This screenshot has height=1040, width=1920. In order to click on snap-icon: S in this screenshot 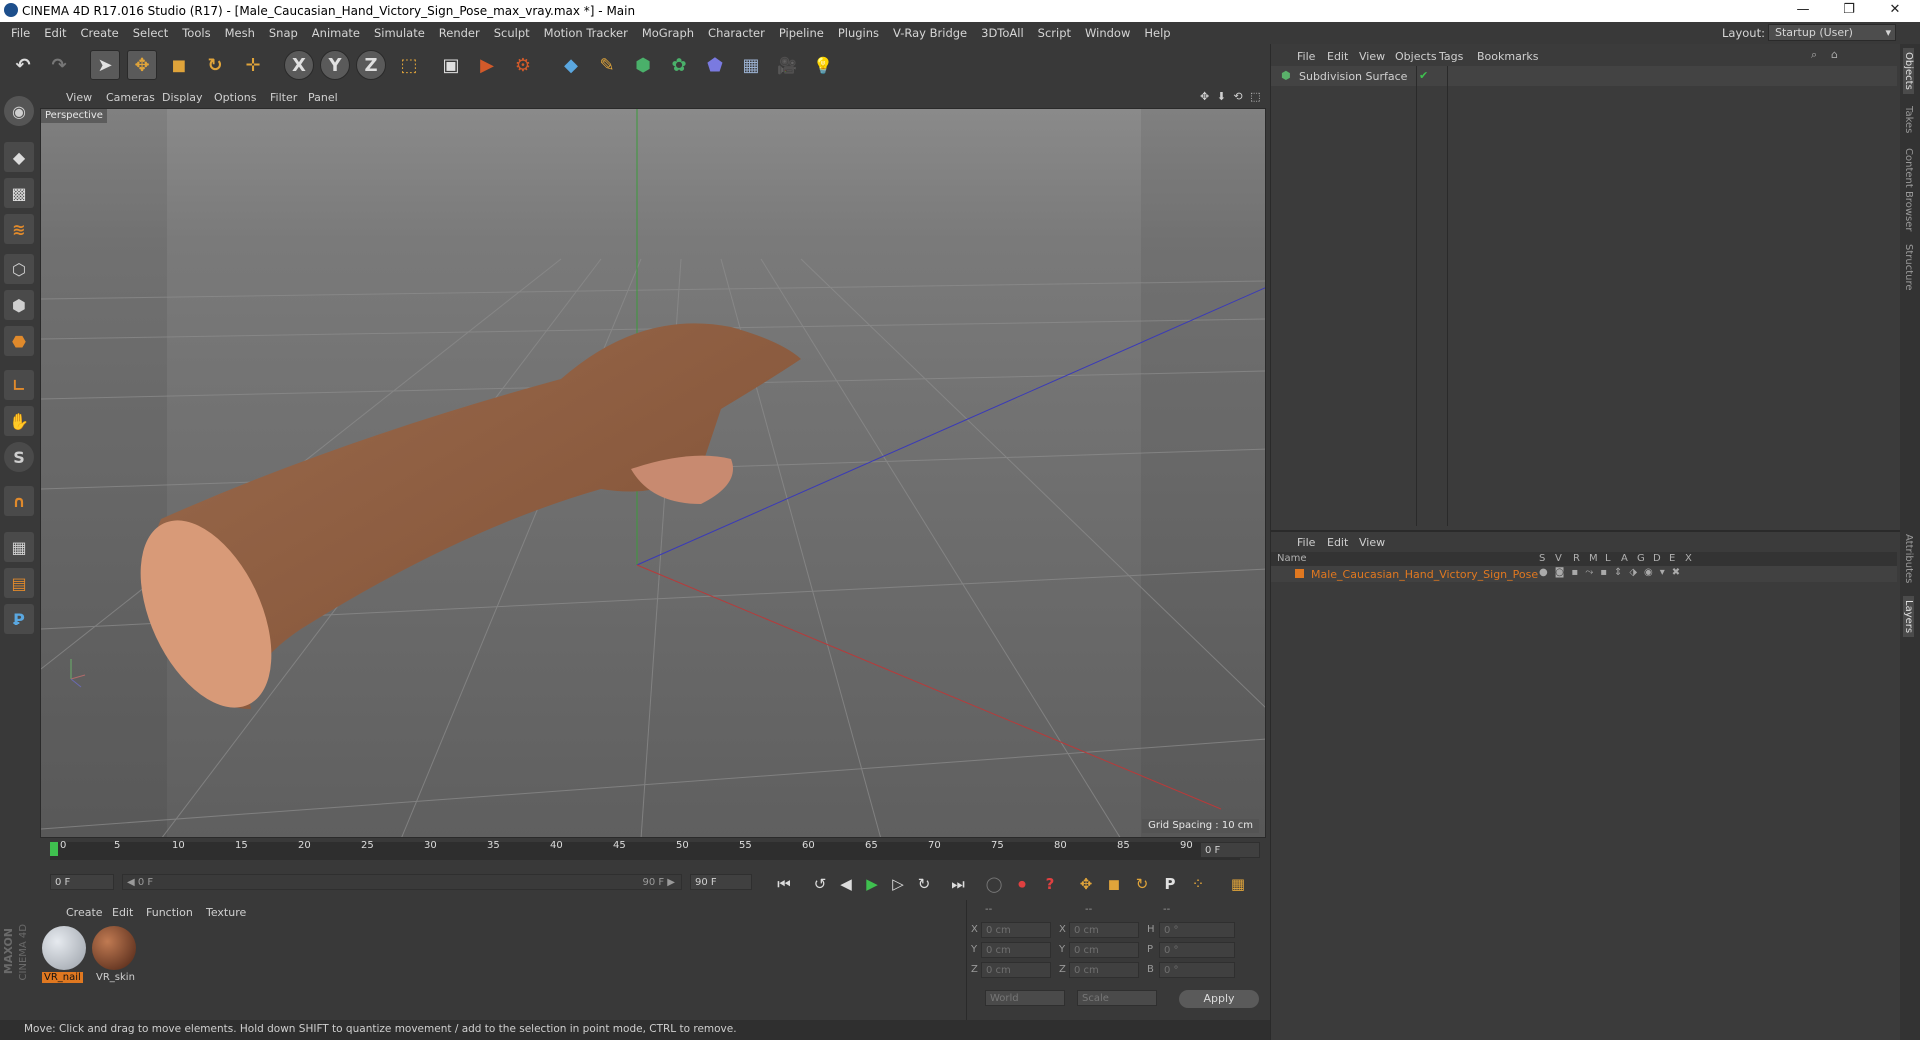, I will do `click(19, 457)`.